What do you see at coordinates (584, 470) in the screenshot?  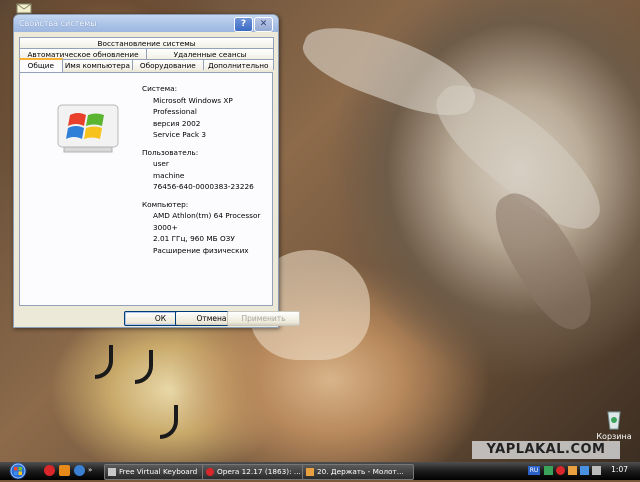 I see `network-icon` at bounding box center [584, 470].